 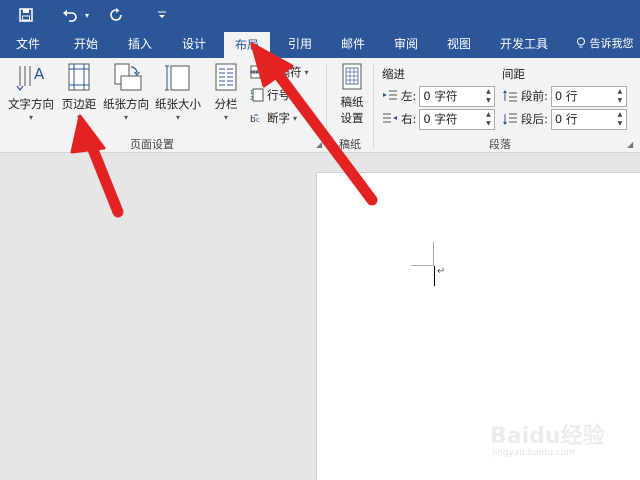 I want to click on orientation-icon, so click(x=128, y=77).